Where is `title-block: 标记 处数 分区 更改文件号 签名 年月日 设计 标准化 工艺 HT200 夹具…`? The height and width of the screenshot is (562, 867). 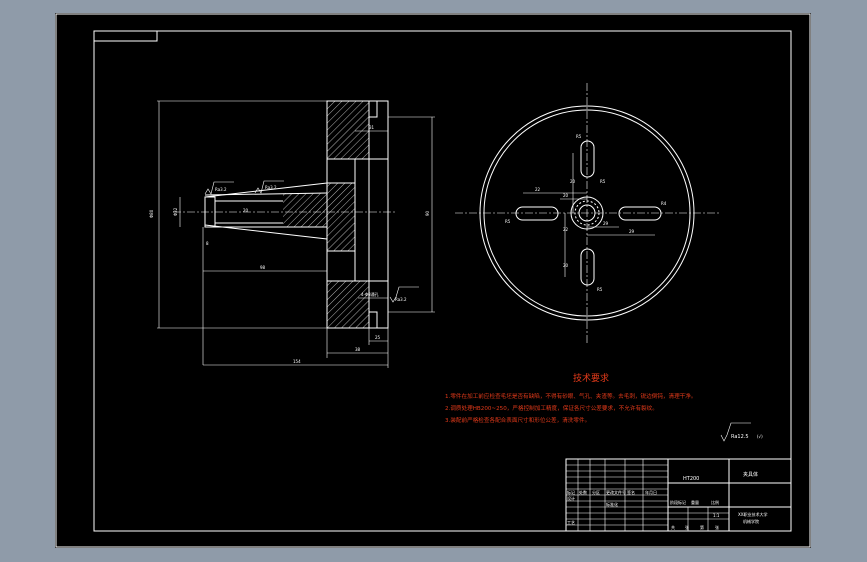
title-block: 标记 处数 分区 更改文件号 签名 年月日 设计 标准化 工艺 HT200 夹具… is located at coordinates (678, 495).